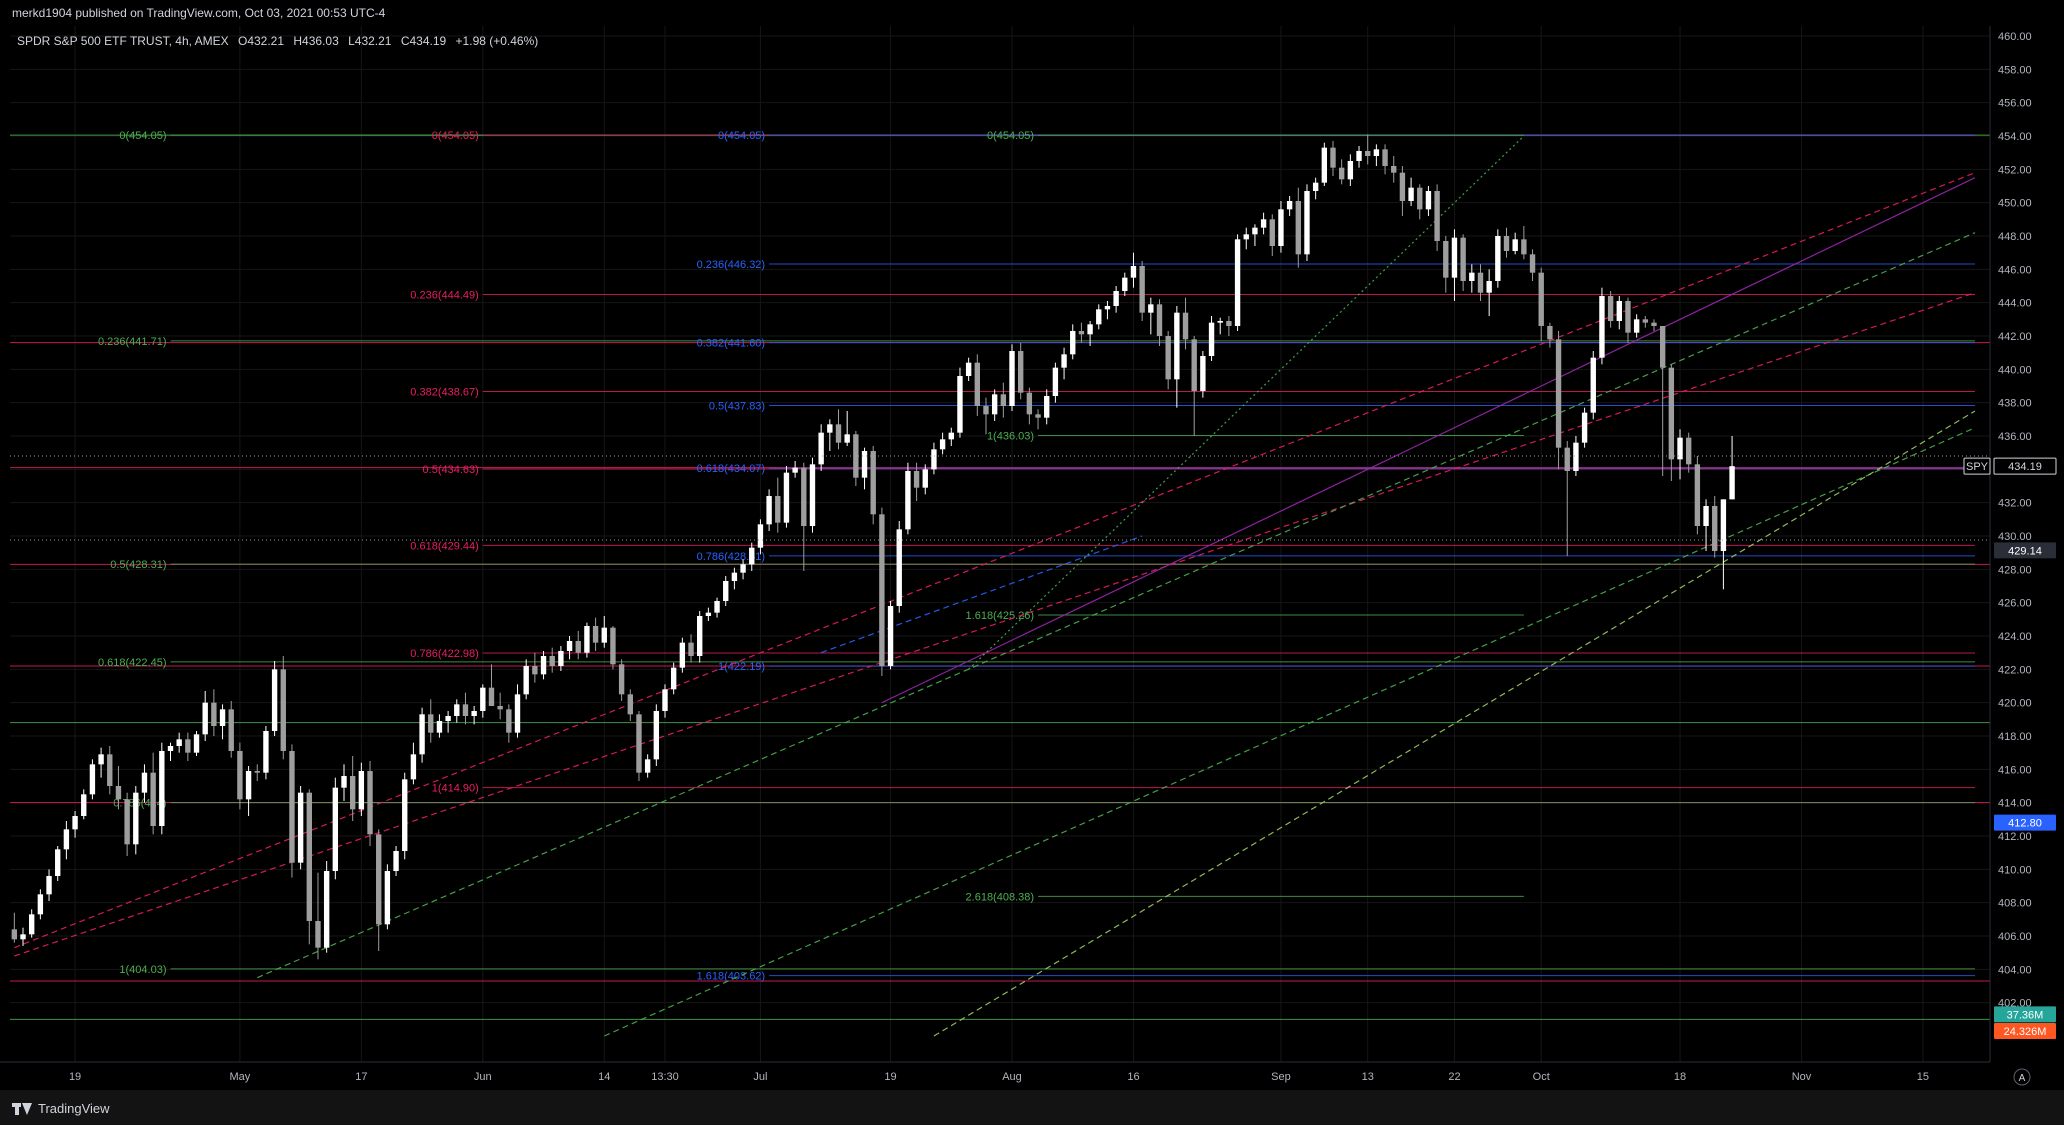 This screenshot has height=1125, width=2064. What do you see at coordinates (604, 1077) in the screenshot?
I see `x-tick-label: 14` at bounding box center [604, 1077].